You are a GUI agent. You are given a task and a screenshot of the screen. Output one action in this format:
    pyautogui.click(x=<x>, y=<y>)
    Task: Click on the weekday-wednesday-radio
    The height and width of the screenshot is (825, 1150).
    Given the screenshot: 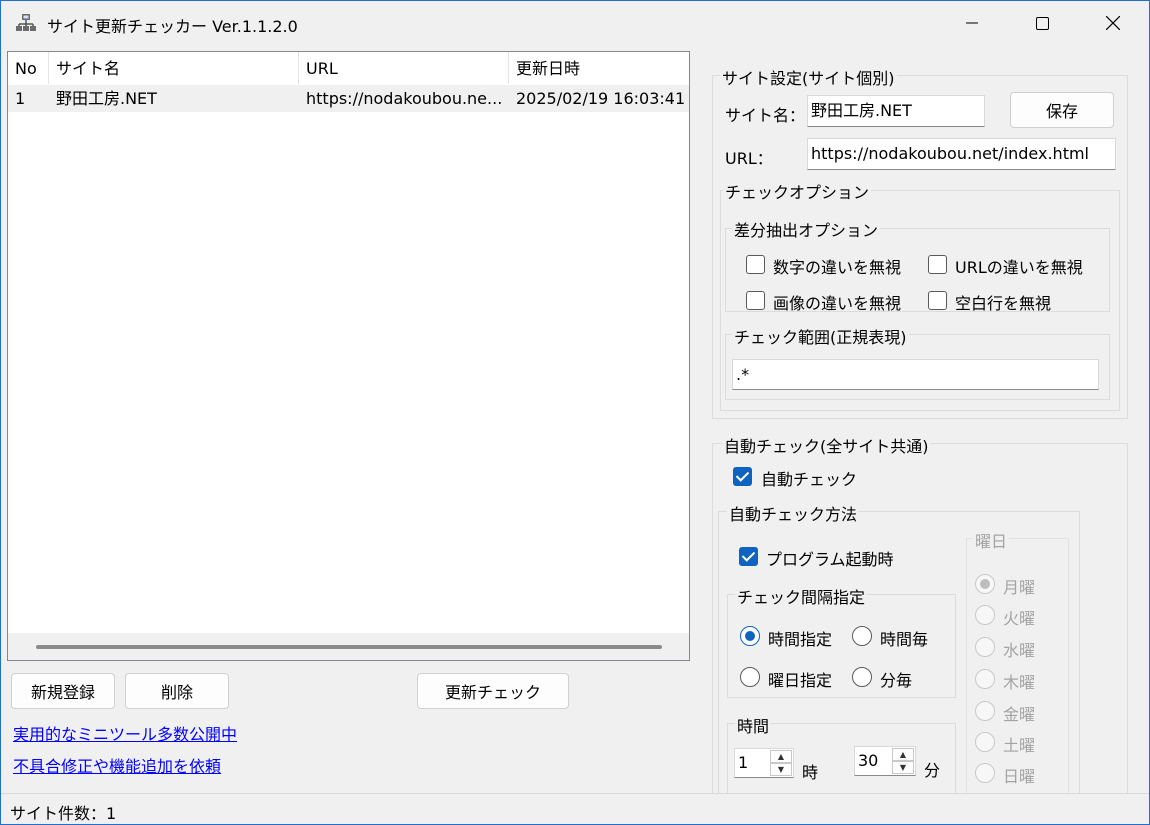 What is the action you would take?
    pyautogui.click(x=985, y=647)
    